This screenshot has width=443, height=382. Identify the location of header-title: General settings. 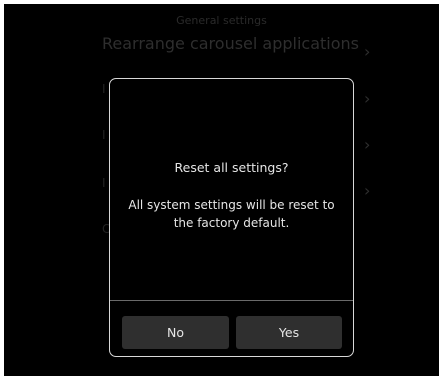
(221, 20).